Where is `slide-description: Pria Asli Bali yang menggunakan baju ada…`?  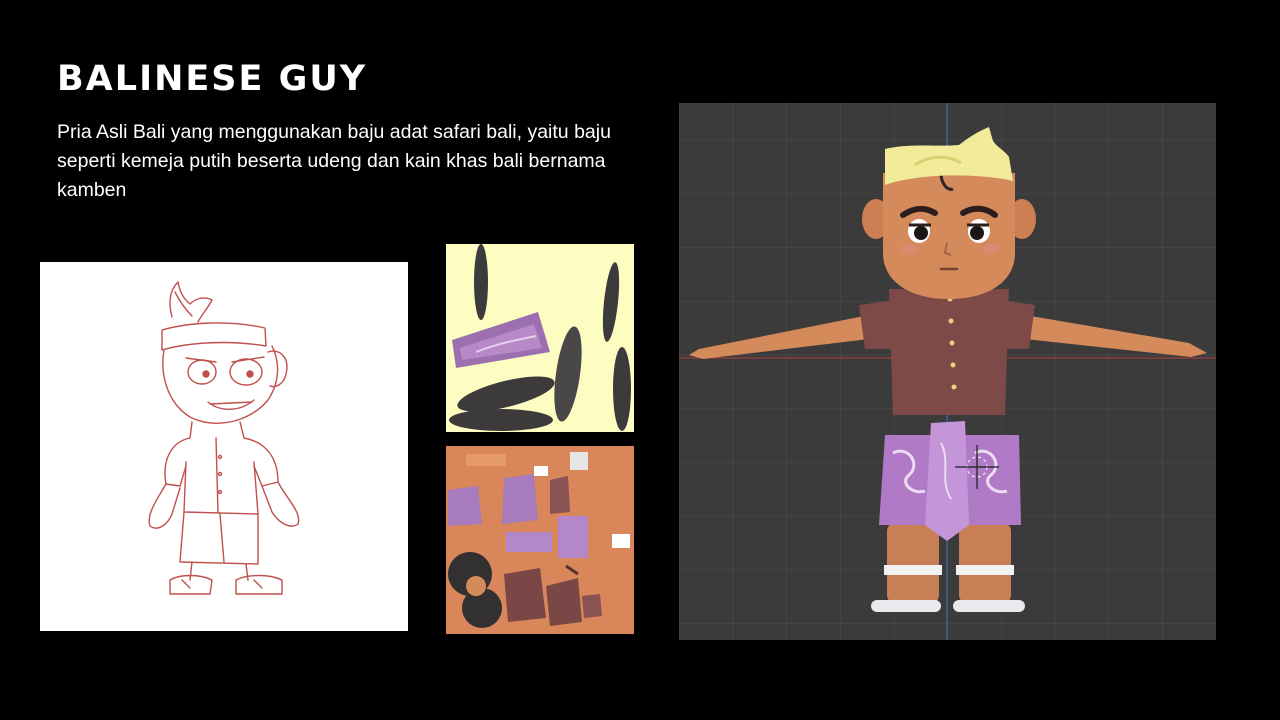
slide-description: Pria Asli Bali yang menggunakan baju ada… is located at coordinates (334, 161).